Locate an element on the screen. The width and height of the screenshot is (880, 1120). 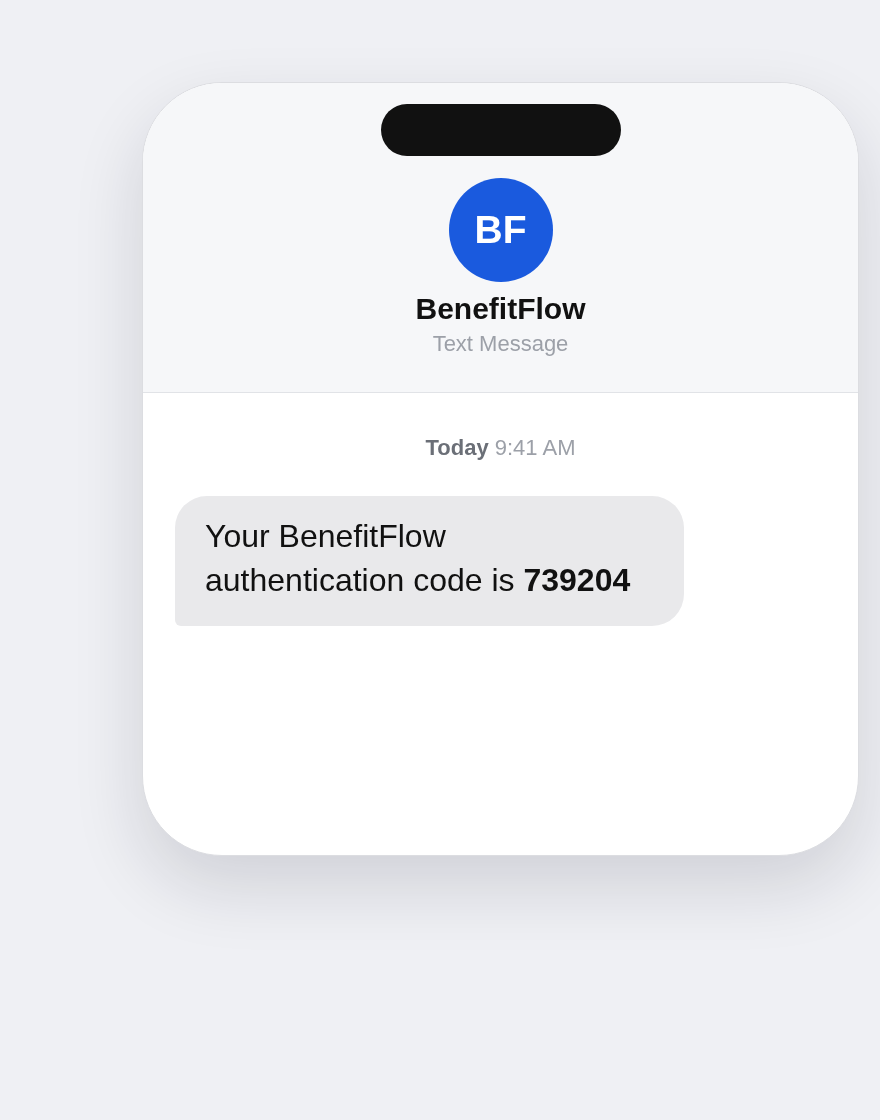
message-bubble: Your BenefitFlow authentication code is 739204 is located at coordinates (429, 561).